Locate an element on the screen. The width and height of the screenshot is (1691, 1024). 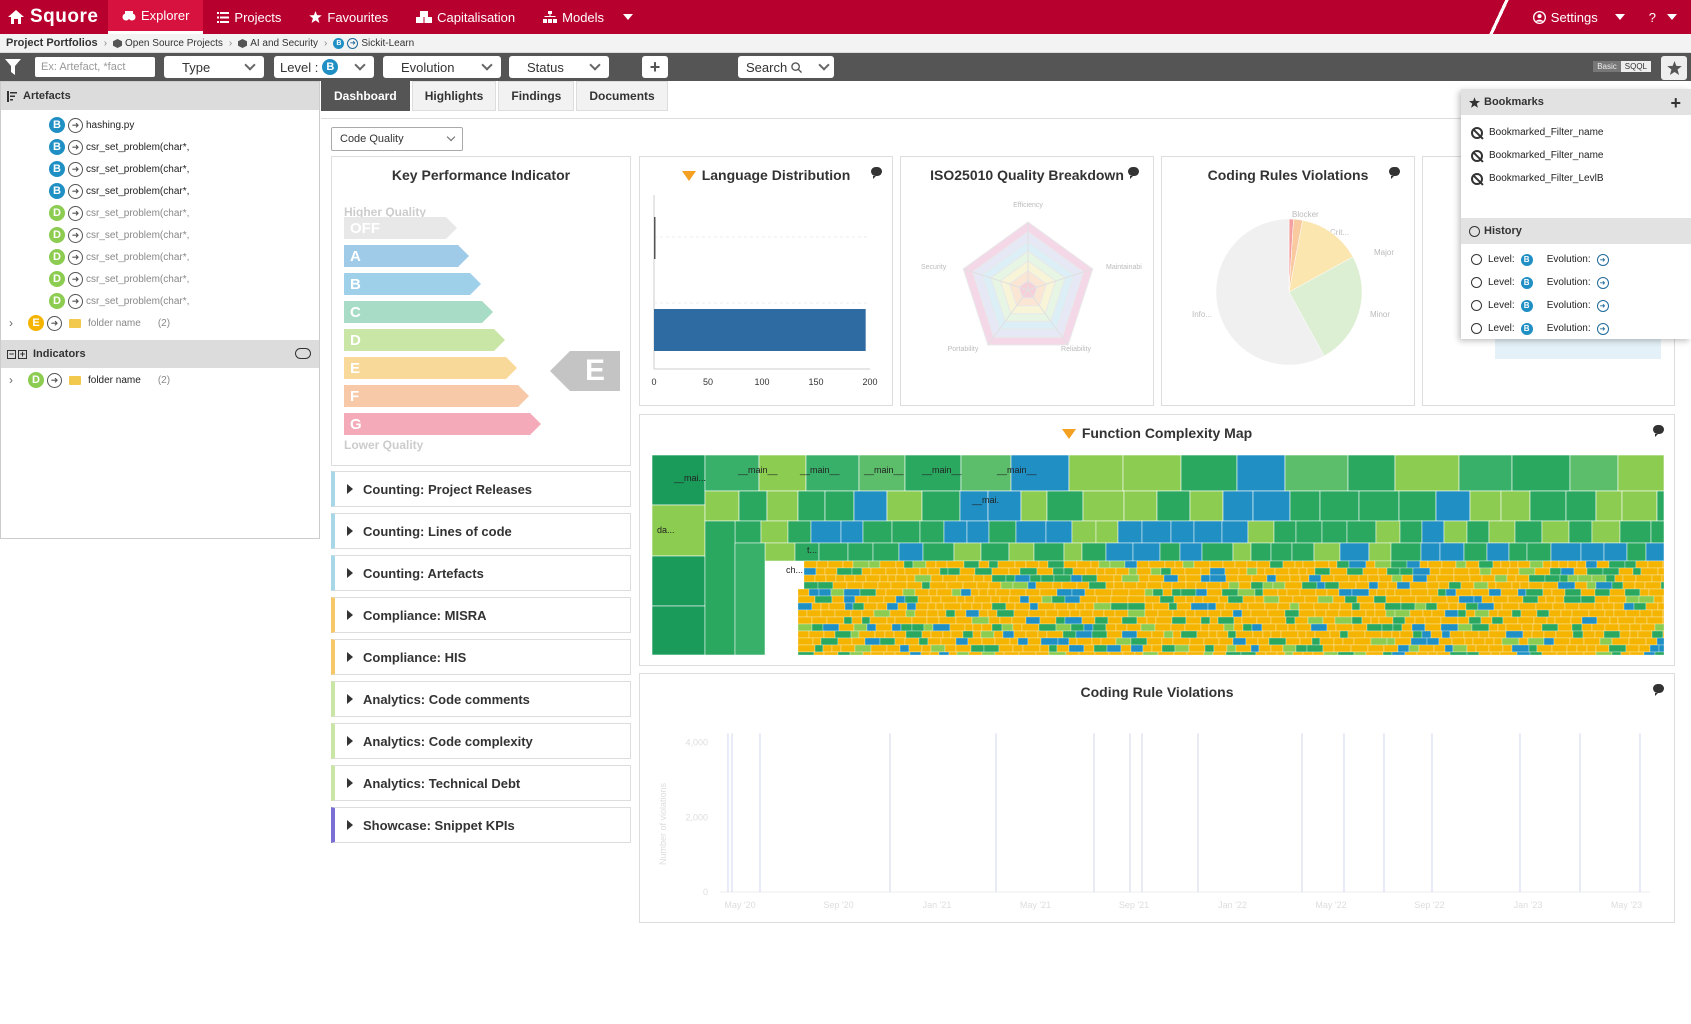
settings-button: Settings is located at coordinates (1579, 17).